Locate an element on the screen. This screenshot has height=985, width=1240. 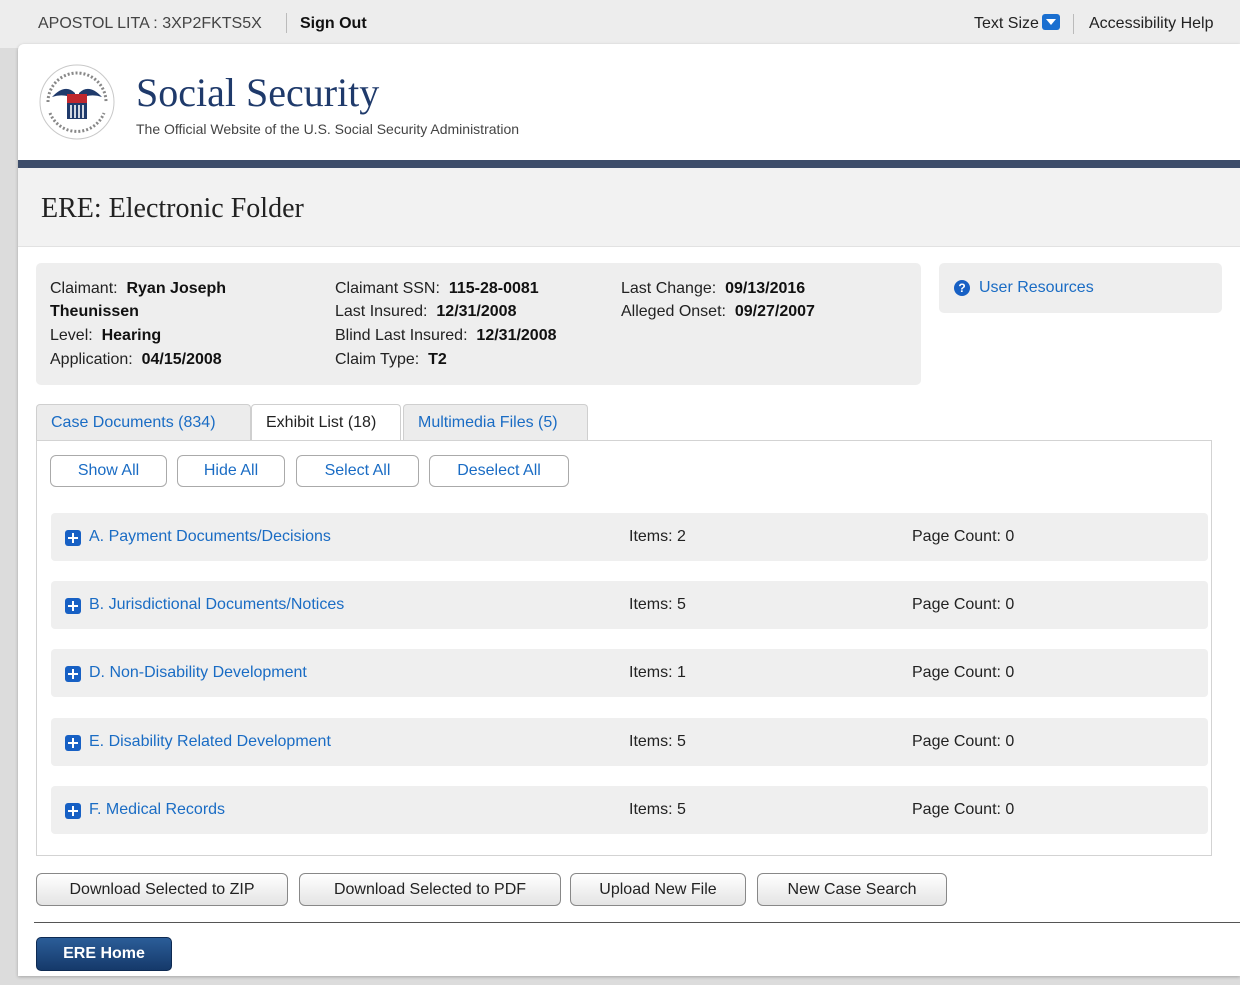
chevron-down-icon is located at coordinates (1050, 22).